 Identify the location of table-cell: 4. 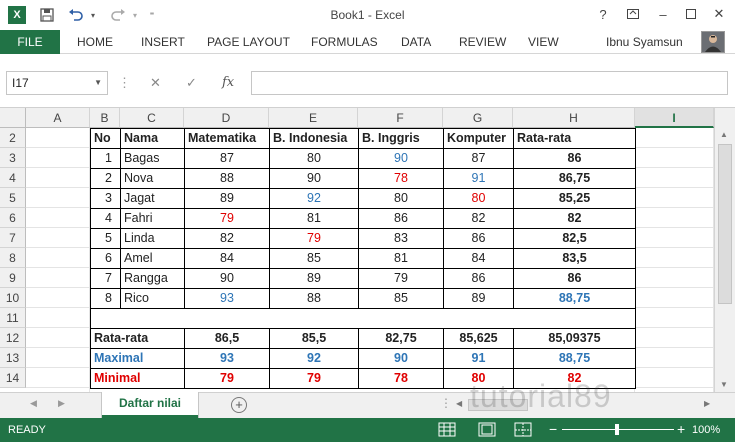
(105, 218).